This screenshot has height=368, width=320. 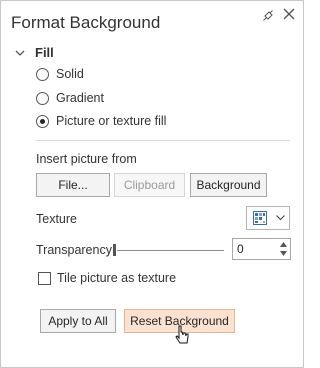 I want to click on mouse-cursor-icon, so click(x=182, y=334).